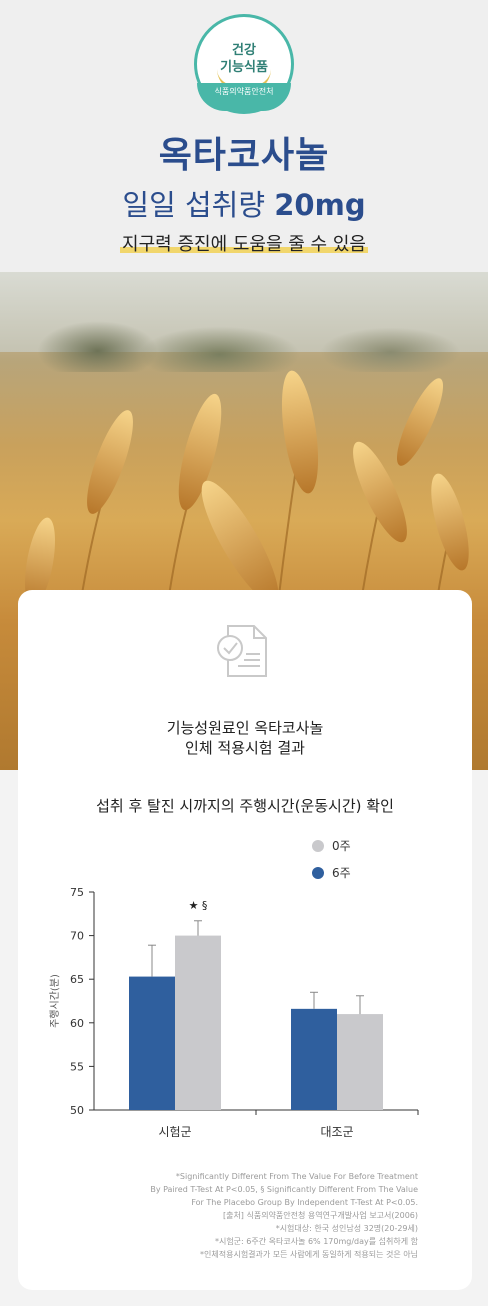 The width and height of the screenshot is (488, 1306). I want to click on bar-control-week0, so click(360, 1062).